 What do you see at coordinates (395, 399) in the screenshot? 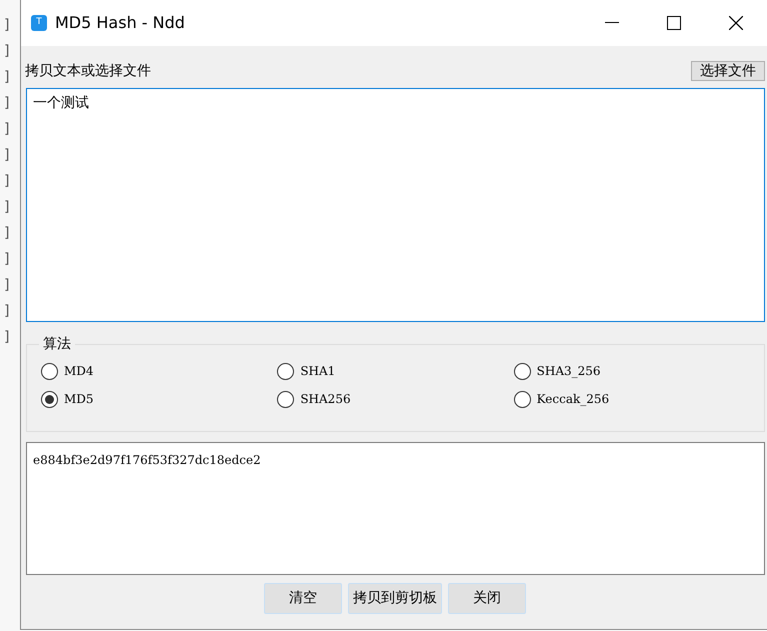
I see `radio-option: SHA256` at bounding box center [395, 399].